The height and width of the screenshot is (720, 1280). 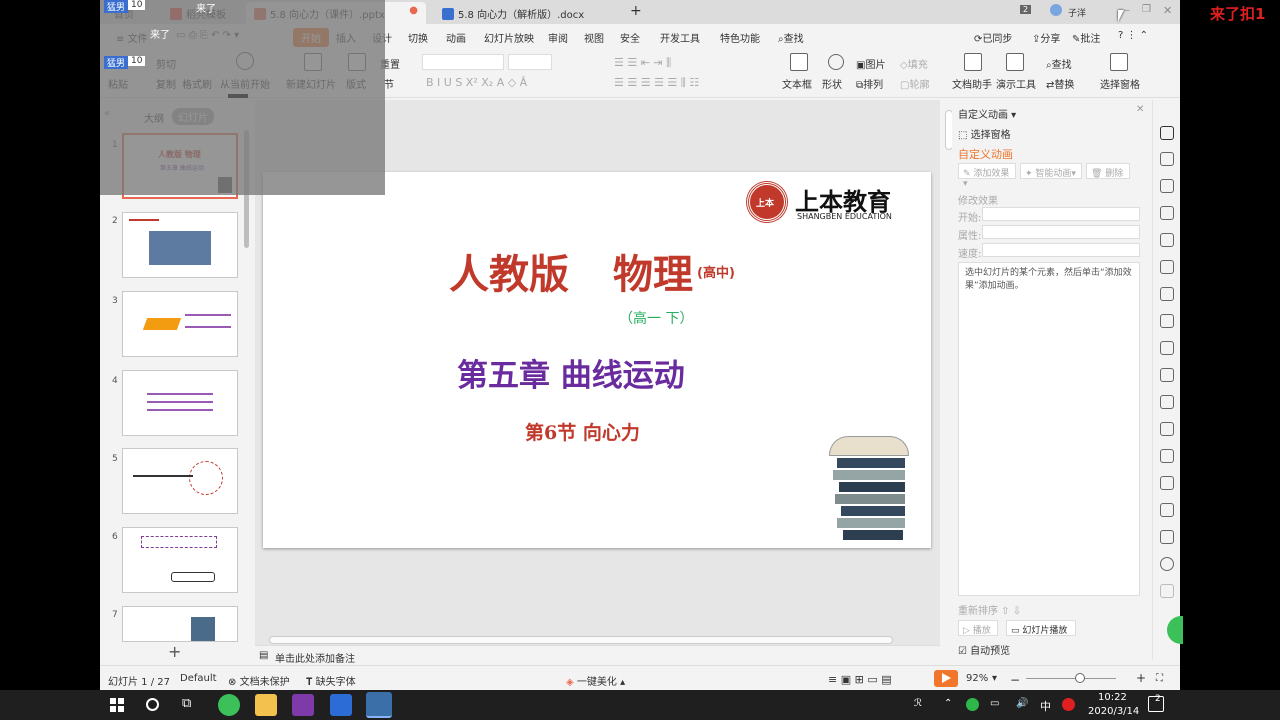 I want to click on outline-button: ▢轮廓, so click(x=914, y=83).